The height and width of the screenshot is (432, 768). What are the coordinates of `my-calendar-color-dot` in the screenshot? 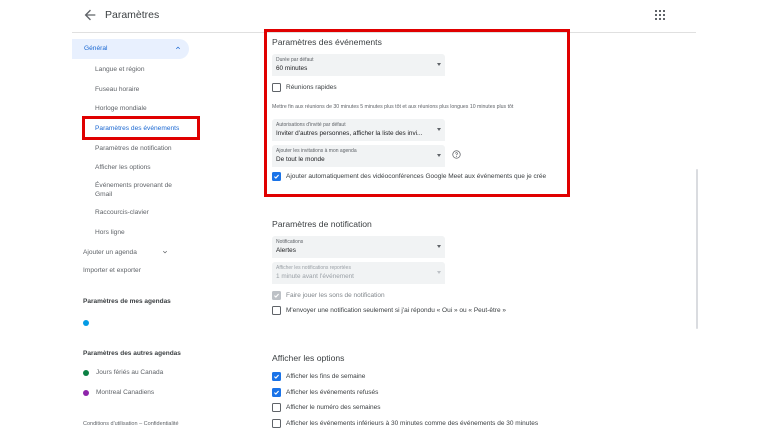 It's located at (86, 323).